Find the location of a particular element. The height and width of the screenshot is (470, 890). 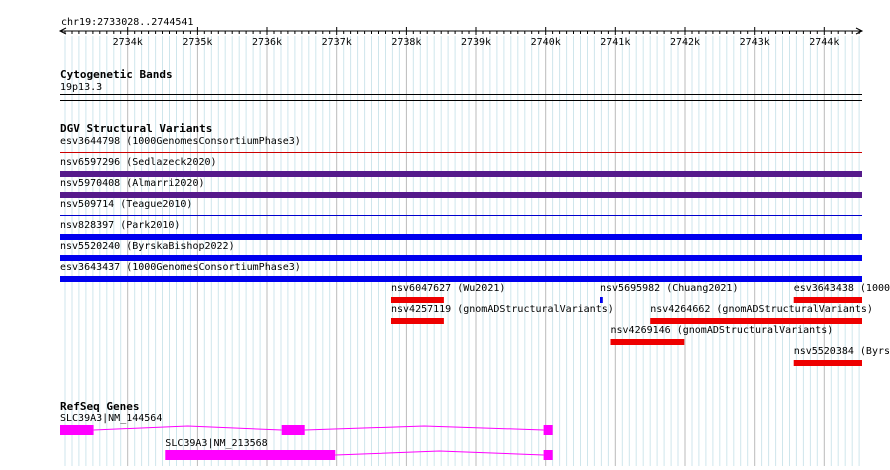

sv-label: esv3643438 (1000 is located at coordinates (842, 288).